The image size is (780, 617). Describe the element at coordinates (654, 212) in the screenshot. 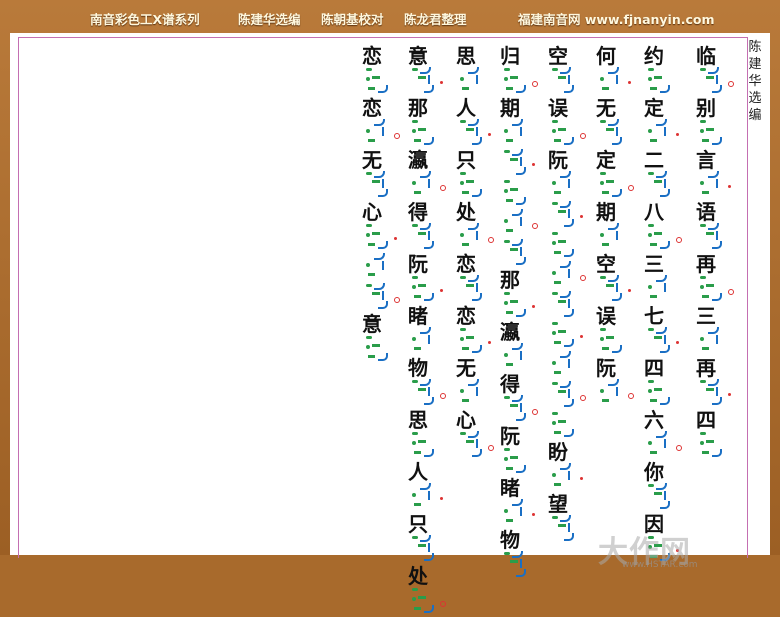

I see `lyric-char: 八` at that location.